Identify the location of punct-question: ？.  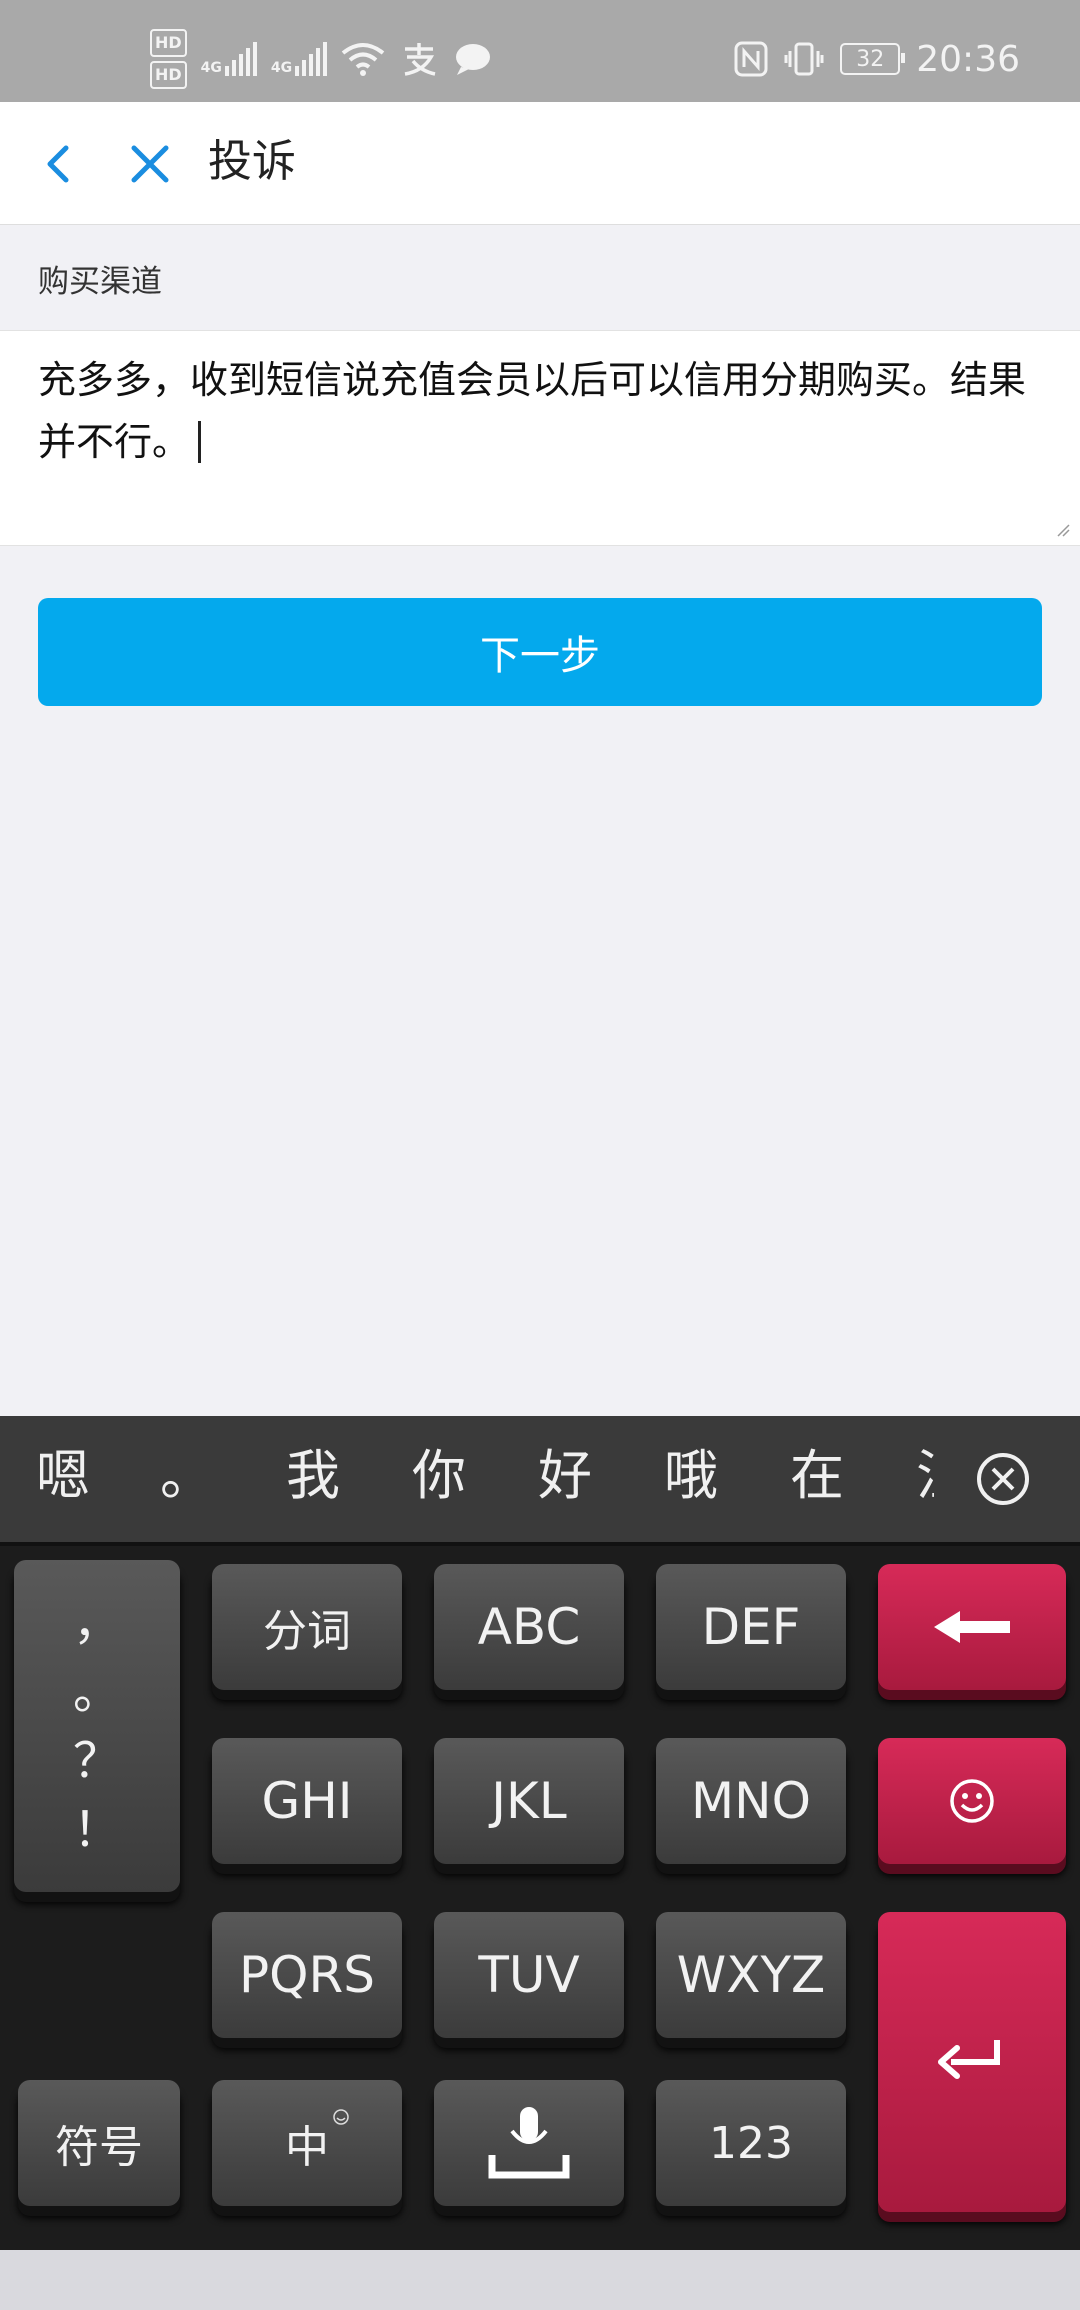
(96, 1760).